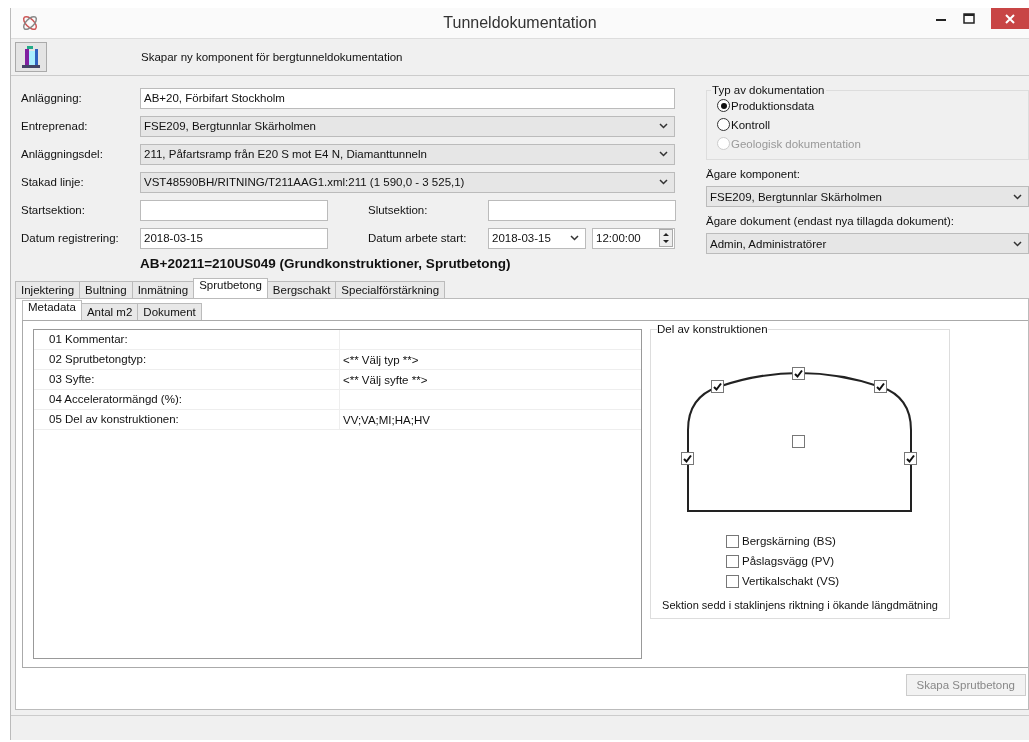 The height and width of the screenshot is (742, 1029). What do you see at coordinates (187, 419) in the screenshot?
I see `property-name: 05 Del av konstruktionen:` at bounding box center [187, 419].